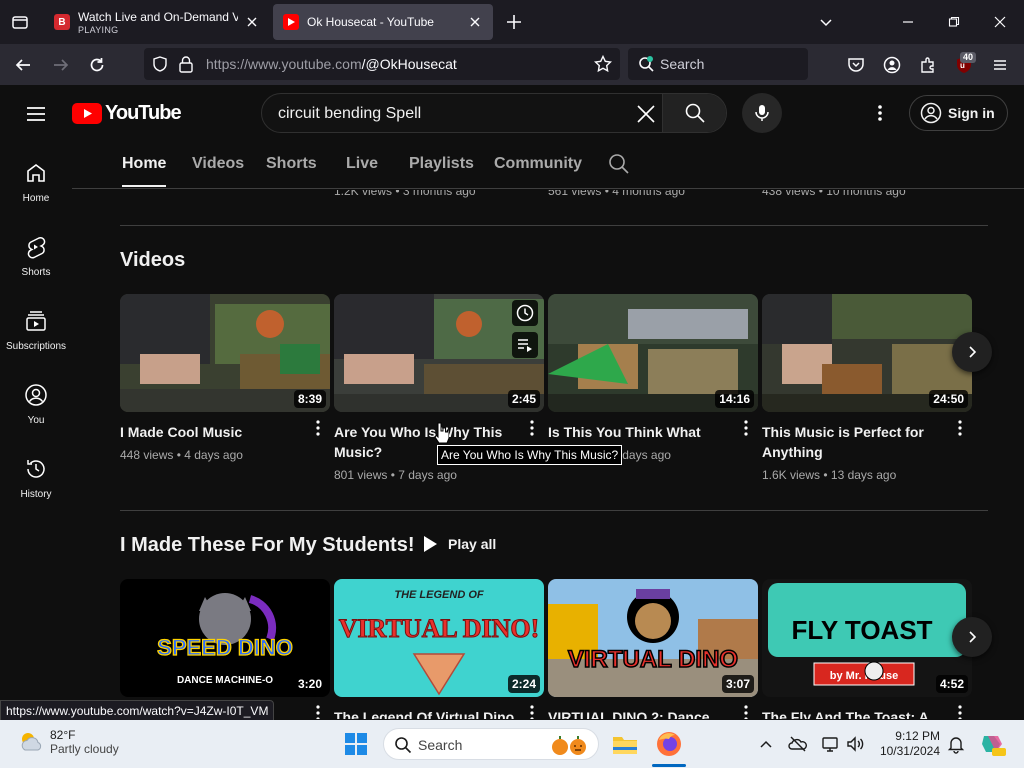 The height and width of the screenshot is (768, 1024). Describe the element at coordinates (867, 353) in the screenshot. I see `video-thumbnail: 24:50` at that location.